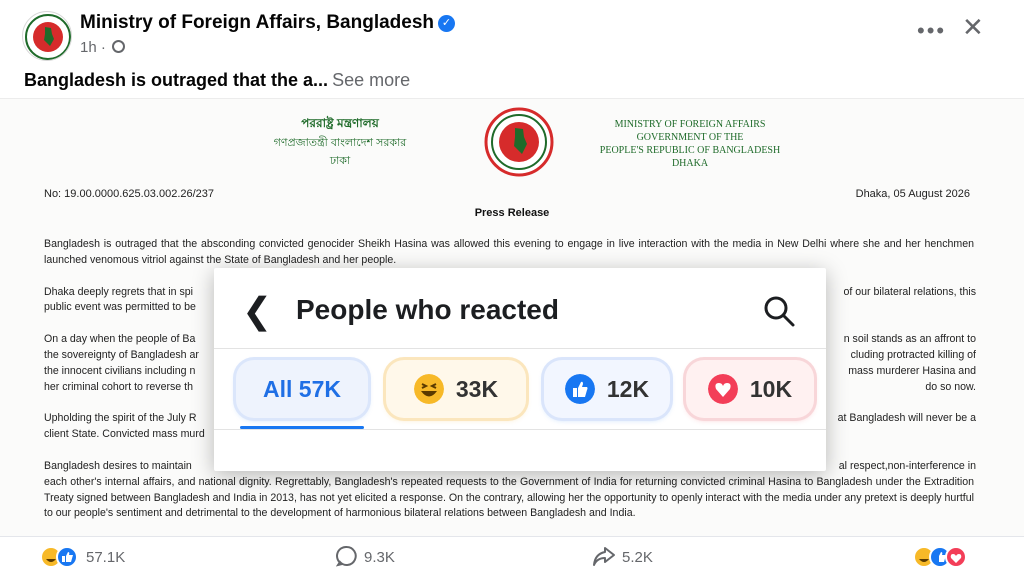 This screenshot has width=1024, height=576. Describe the element at coordinates (779, 311) in the screenshot. I see `search-icon` at that location.